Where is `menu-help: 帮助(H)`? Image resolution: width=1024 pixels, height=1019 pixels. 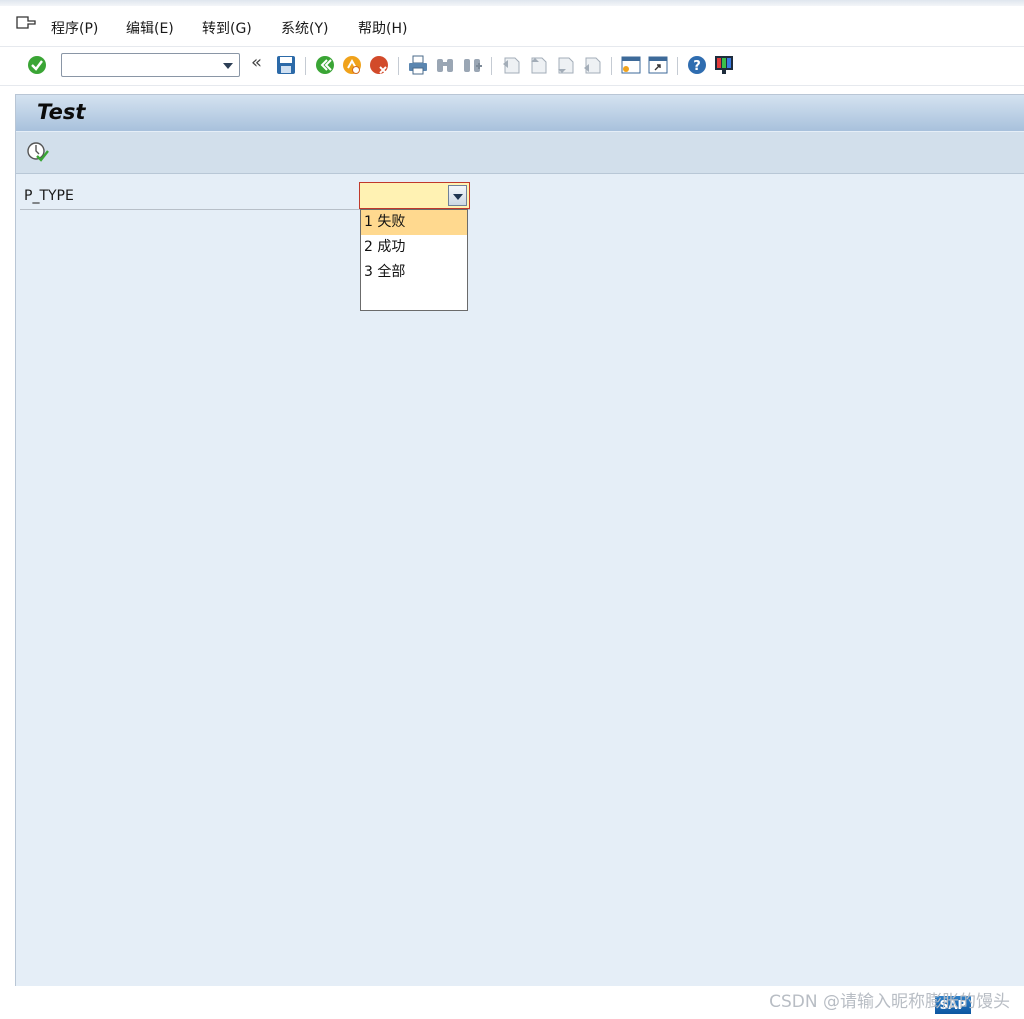
menu-help: 帮助(H) is located at coordinates (382, 28).